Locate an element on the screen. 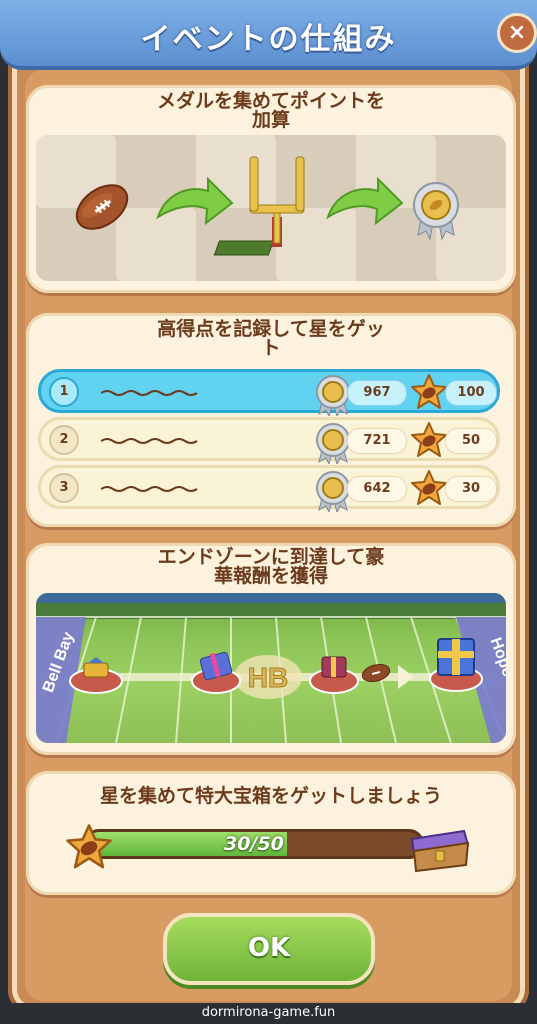 This screenshot has width=537, height=1024. leaderboard-row: 2 721 50 is located at coordinates (269, 440).